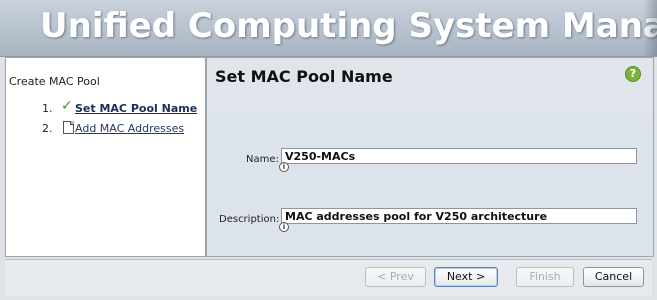  Describe the element at coordinates (545, 277) in the screenshot. I see `finish-button: Finish` at that location.